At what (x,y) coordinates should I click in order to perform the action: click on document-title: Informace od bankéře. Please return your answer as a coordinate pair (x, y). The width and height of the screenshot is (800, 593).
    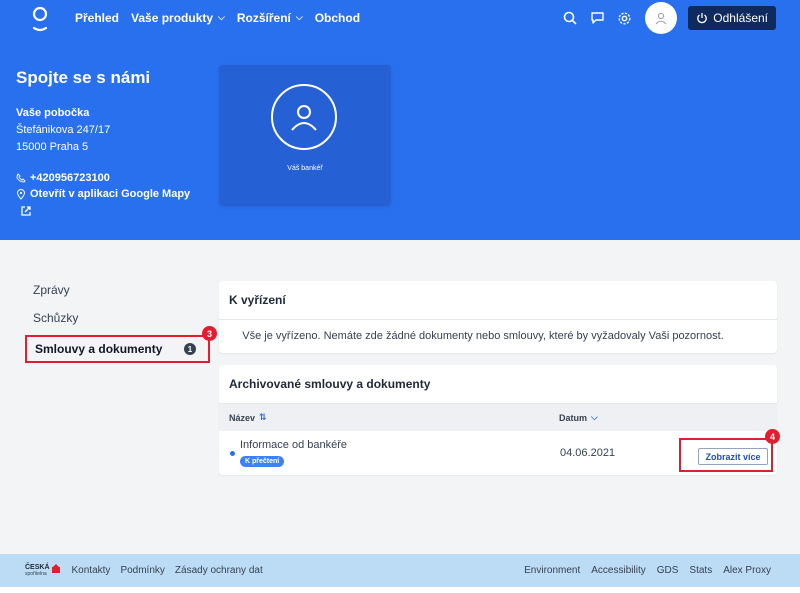
    Looking at the image, I should click on (293, 445).